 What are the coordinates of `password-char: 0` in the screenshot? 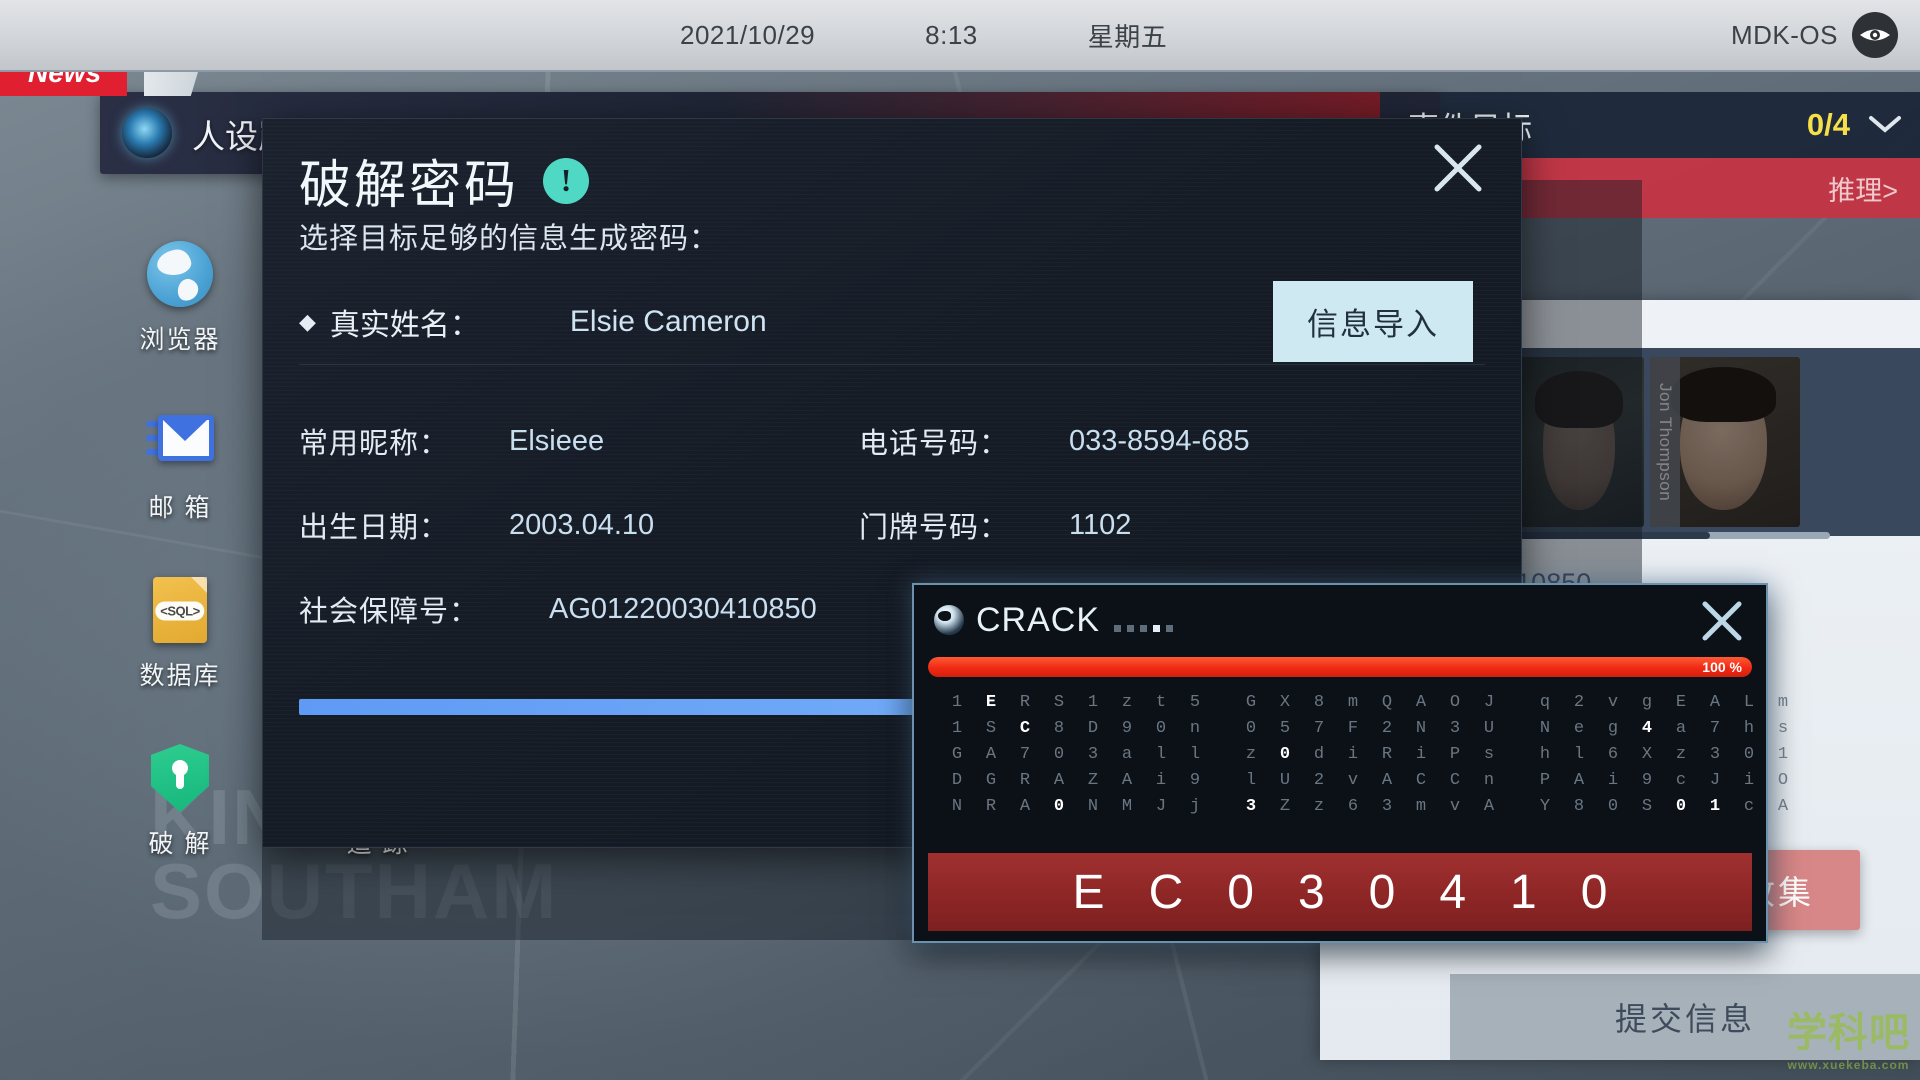 It's located at (1594, 892).